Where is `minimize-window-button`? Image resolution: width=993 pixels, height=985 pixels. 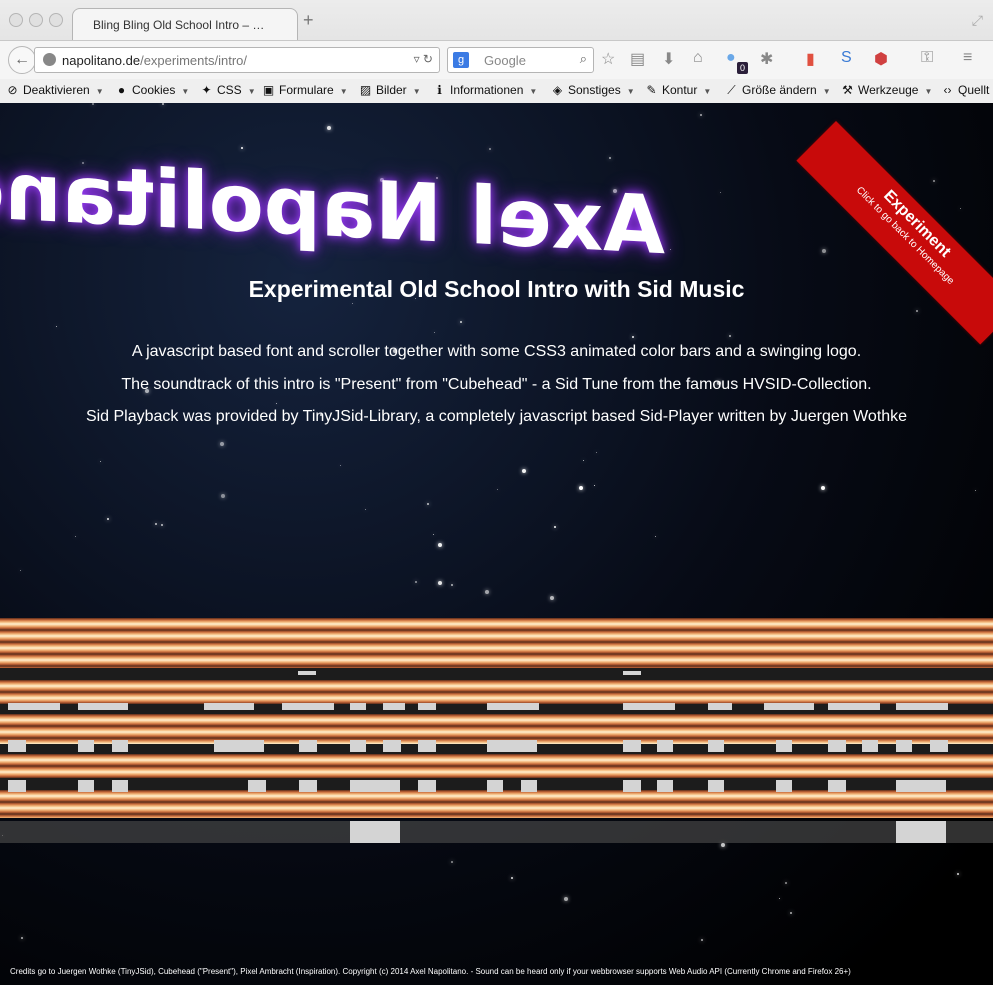
minimize-window-button is located at coordinates (36, 20).